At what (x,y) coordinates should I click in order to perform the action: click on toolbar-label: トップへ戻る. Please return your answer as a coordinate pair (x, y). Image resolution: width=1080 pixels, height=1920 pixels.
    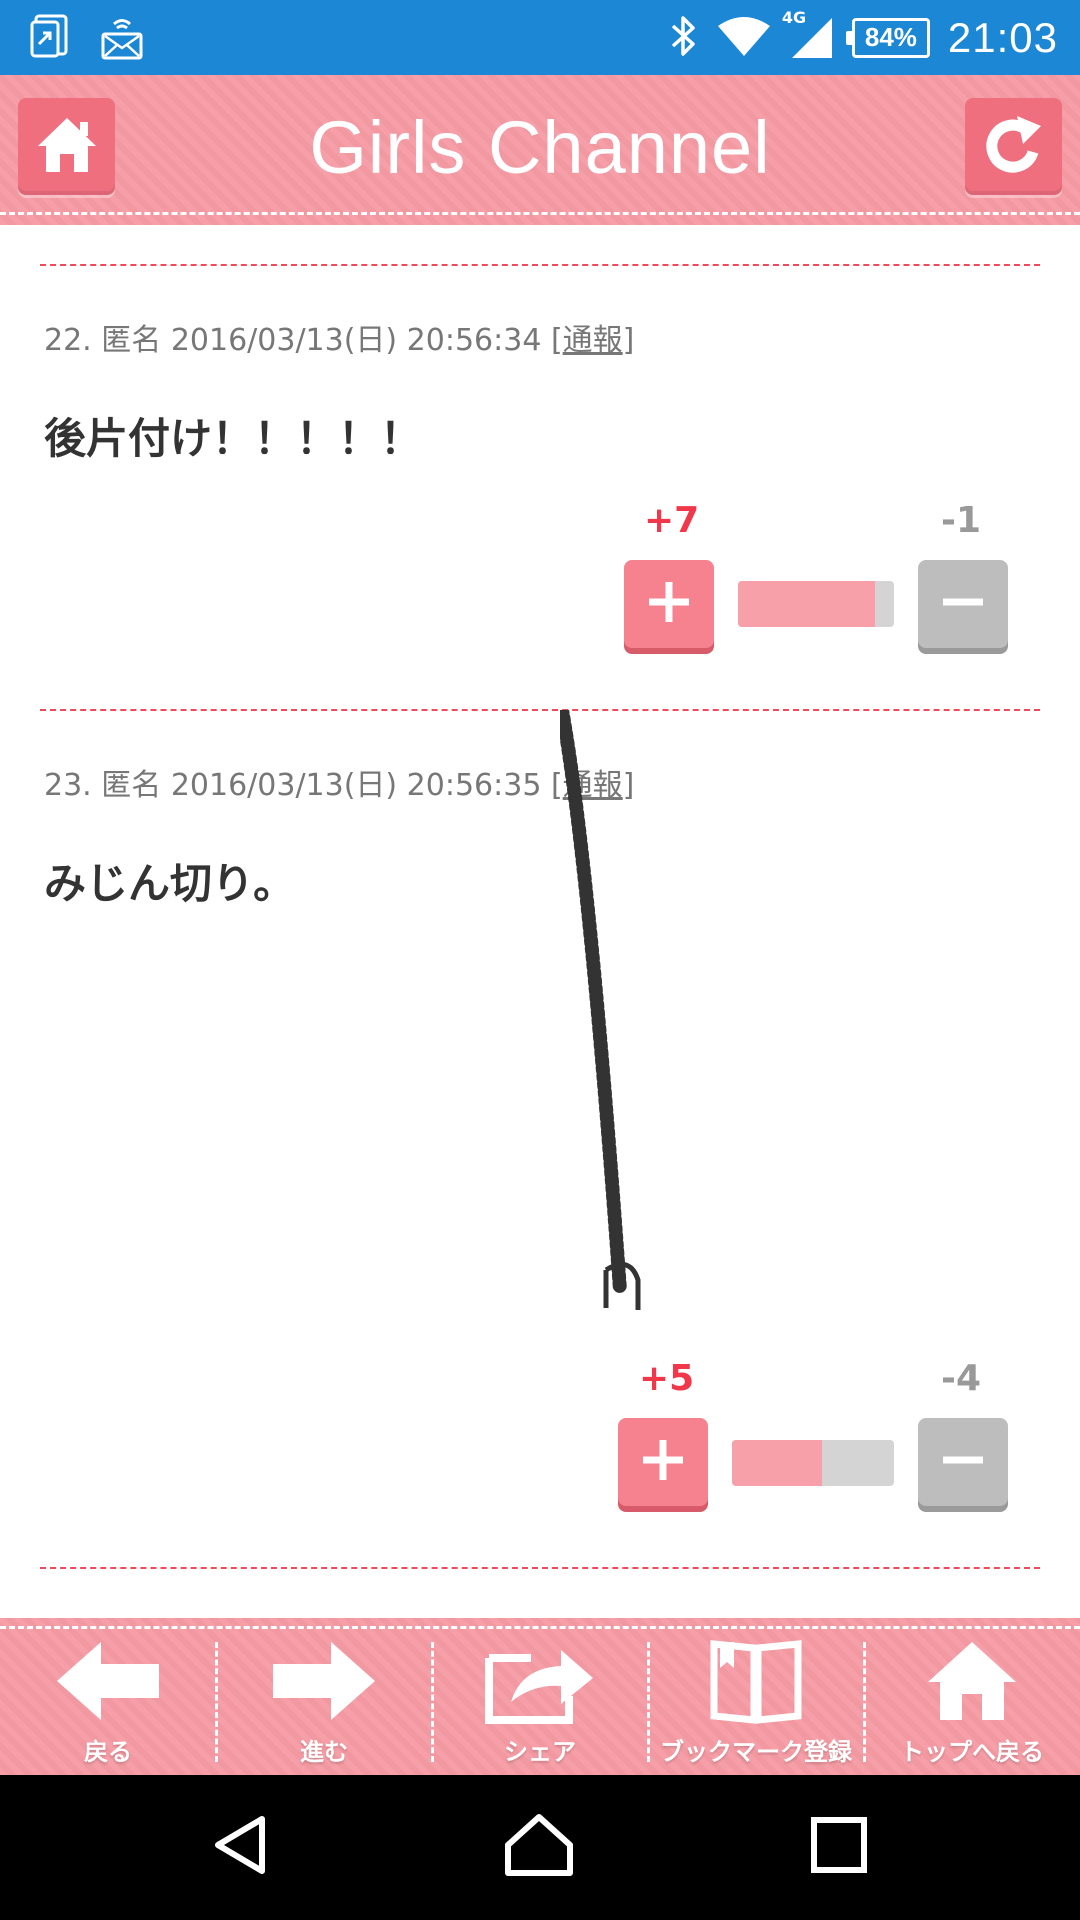
    Looking at the image, I should click on (972, 1752).